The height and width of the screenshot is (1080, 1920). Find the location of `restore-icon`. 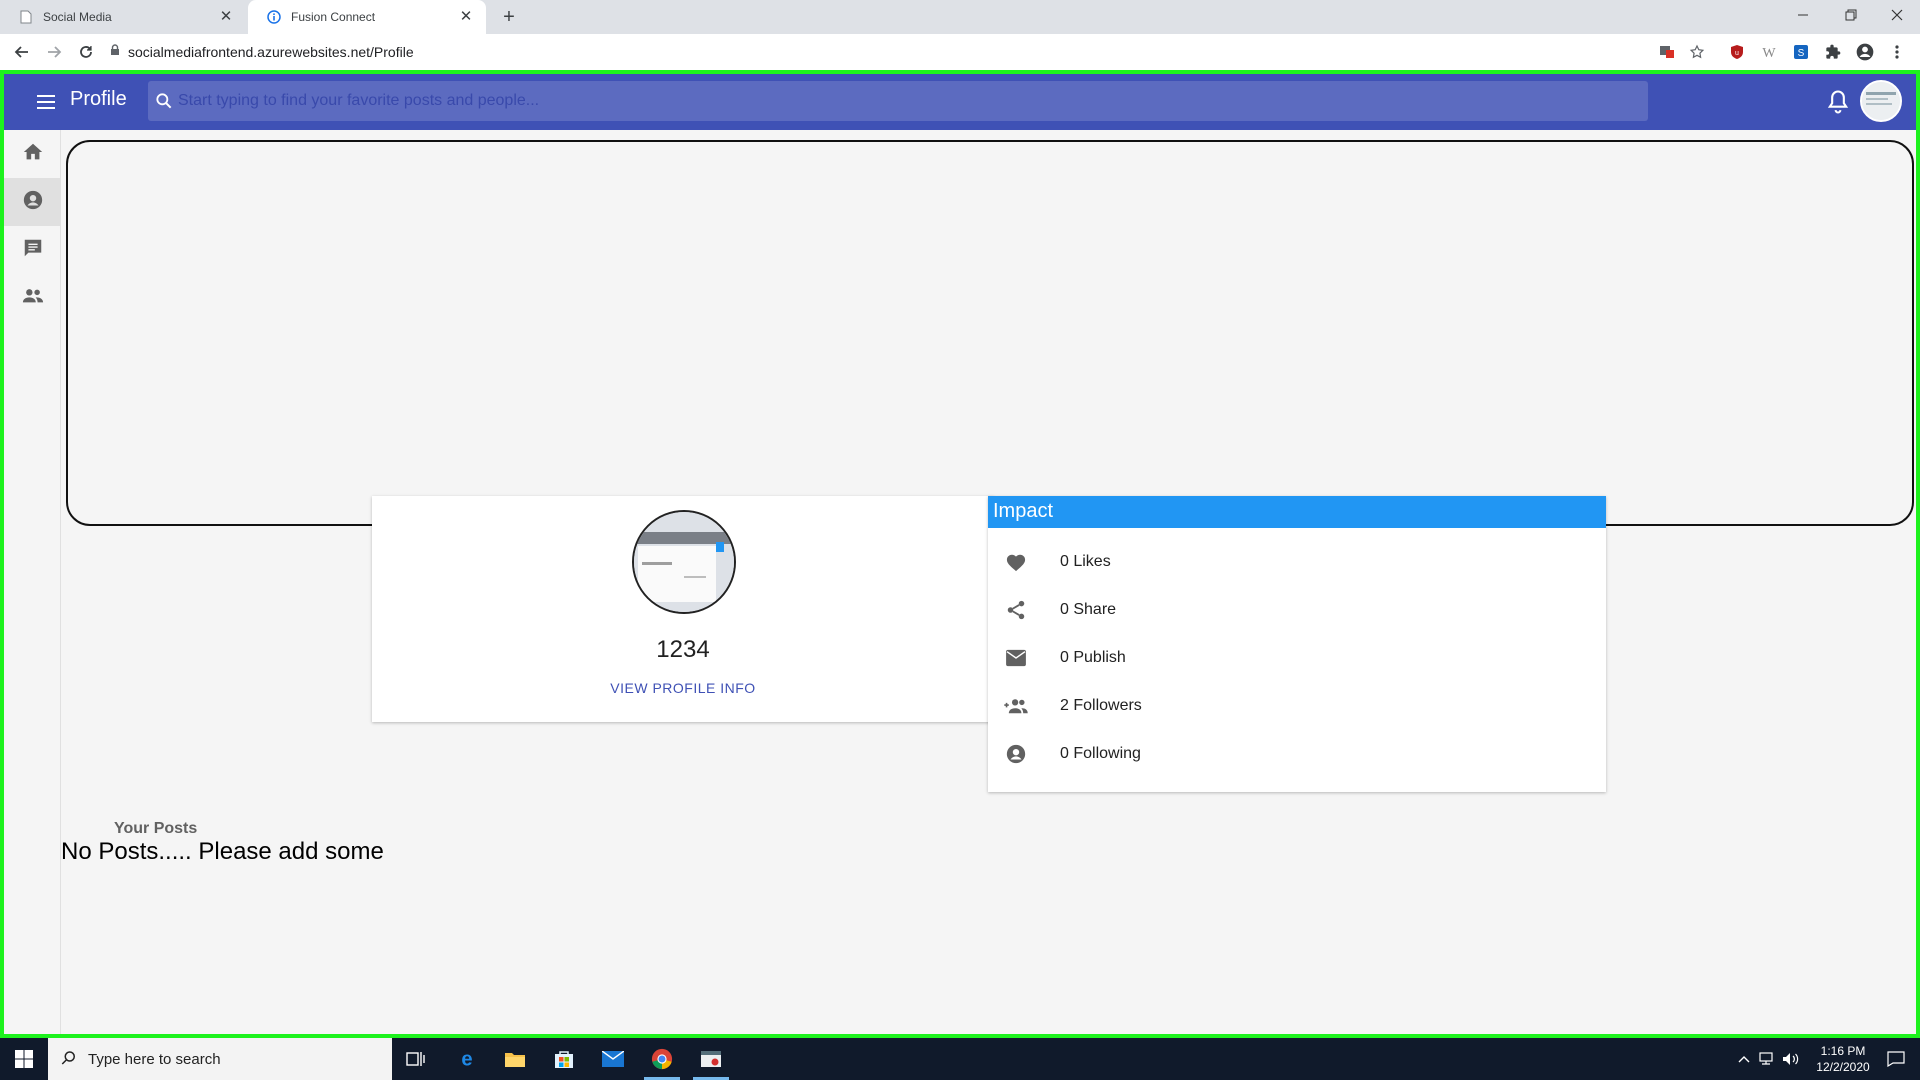

restore-icon is located at coordinates (1851, 15).